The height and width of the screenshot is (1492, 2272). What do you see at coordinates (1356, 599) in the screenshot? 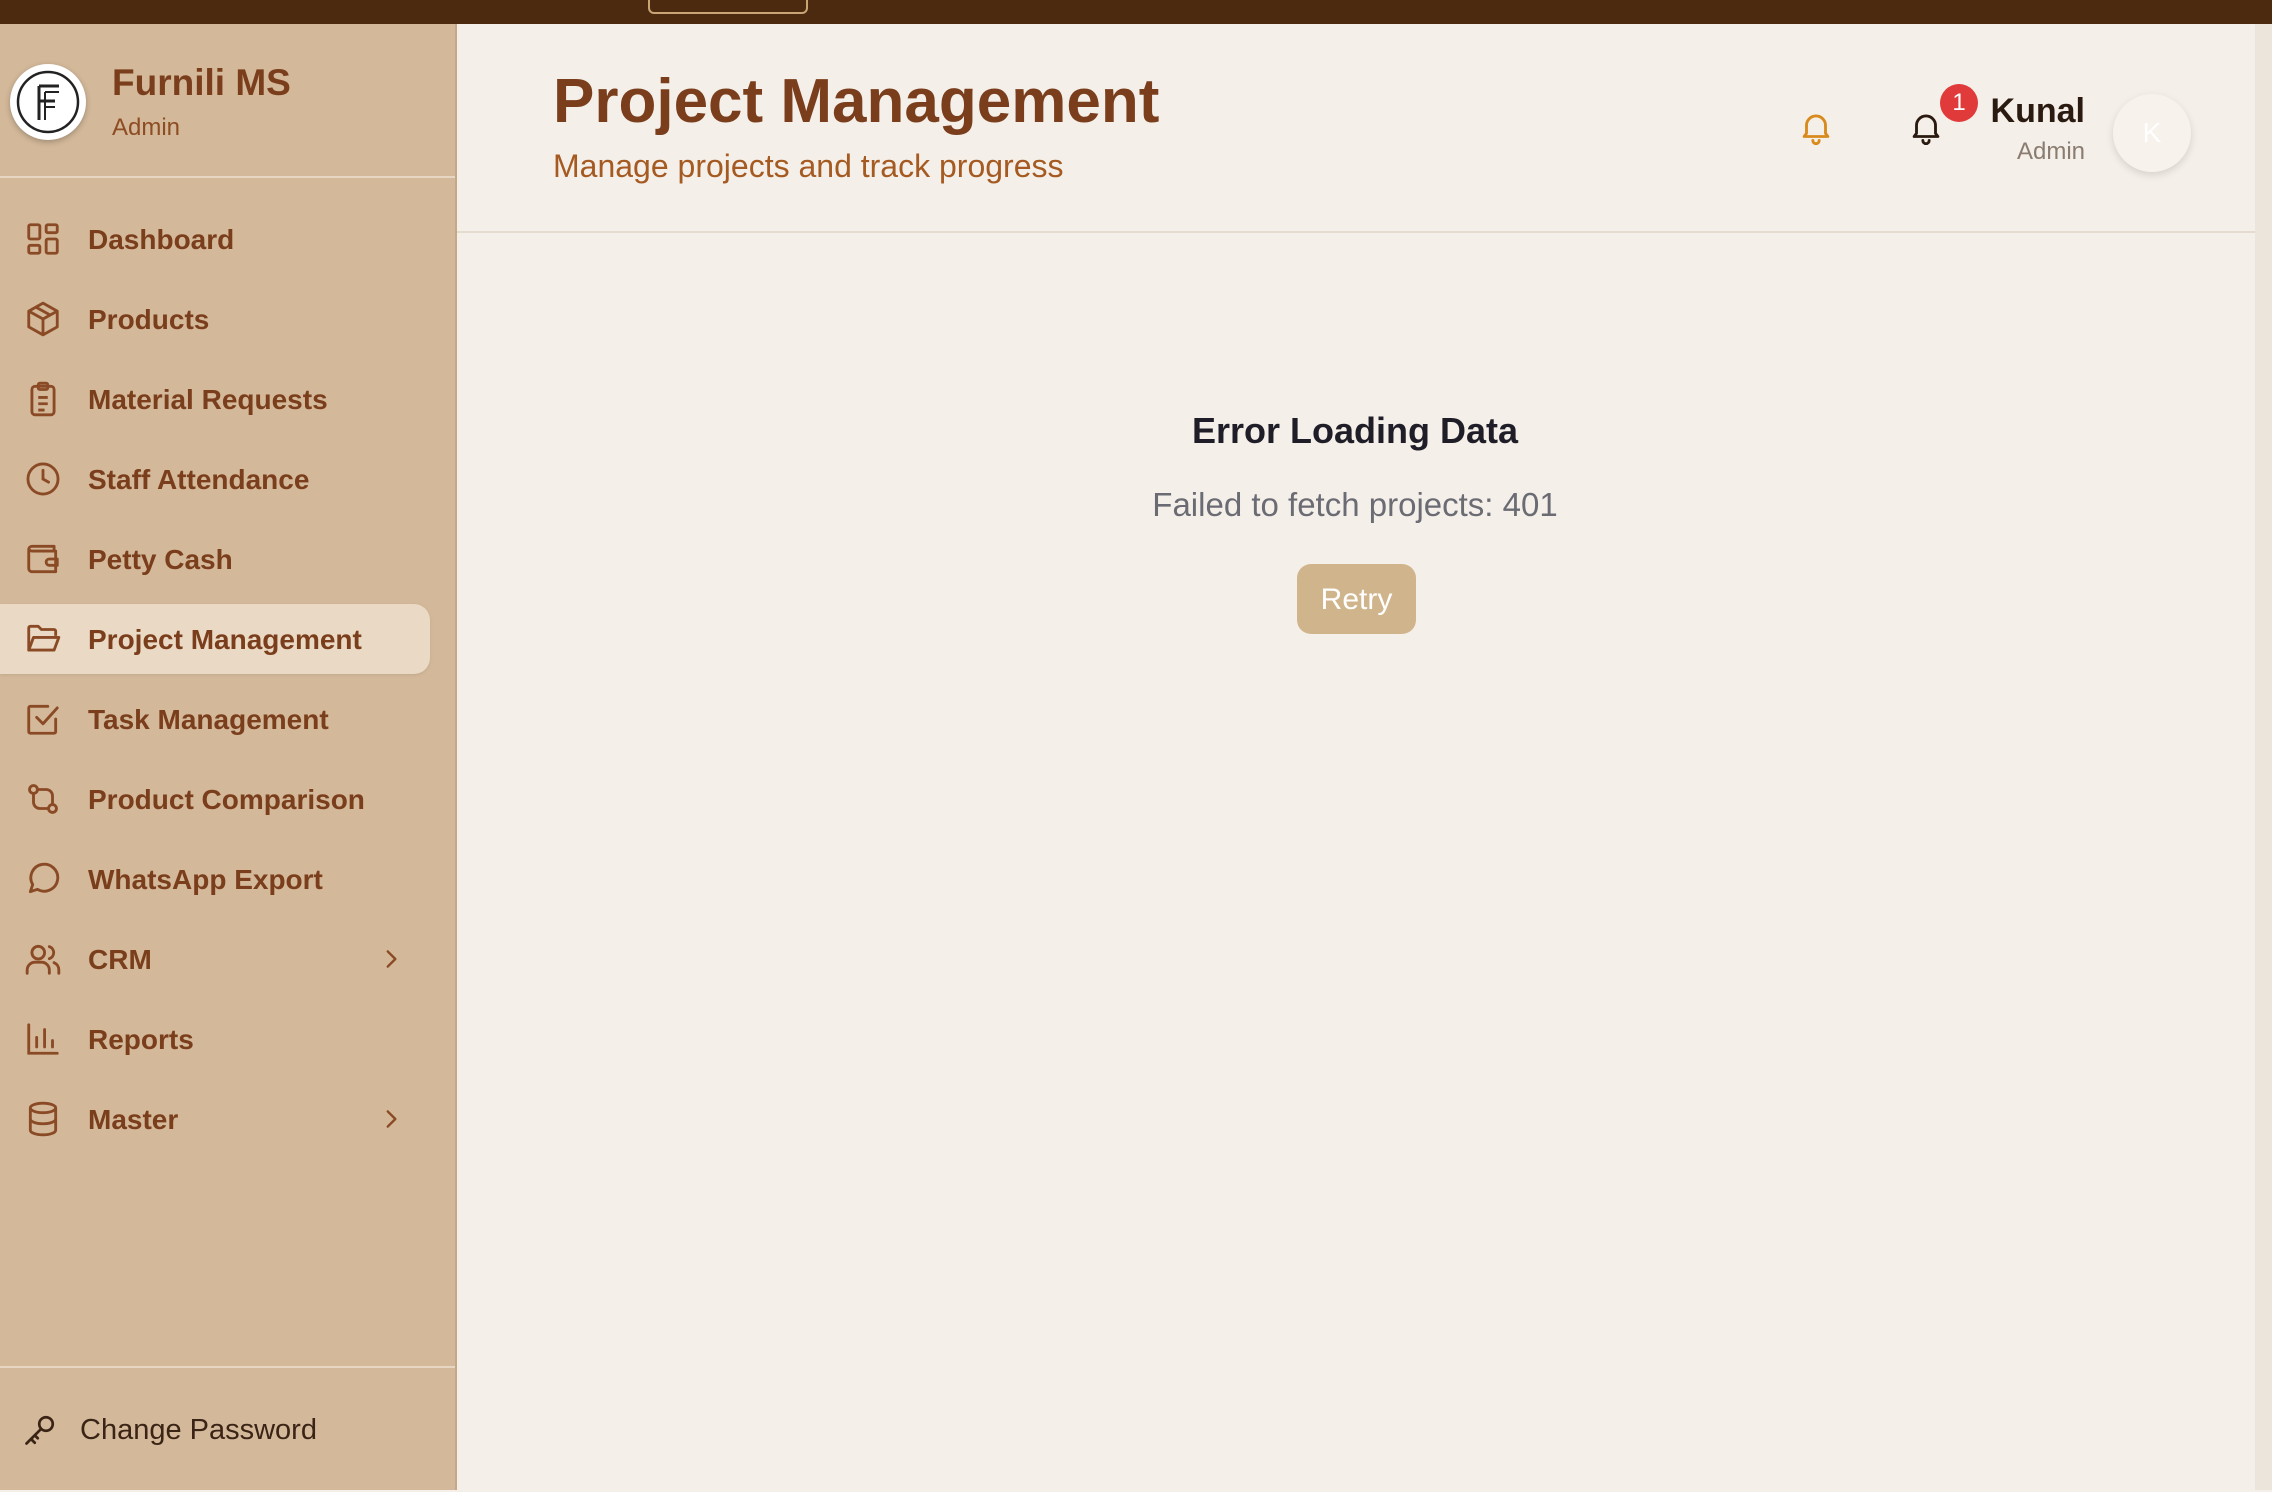
I see `retry-button: Retry` at bounding box center [1356, 599].